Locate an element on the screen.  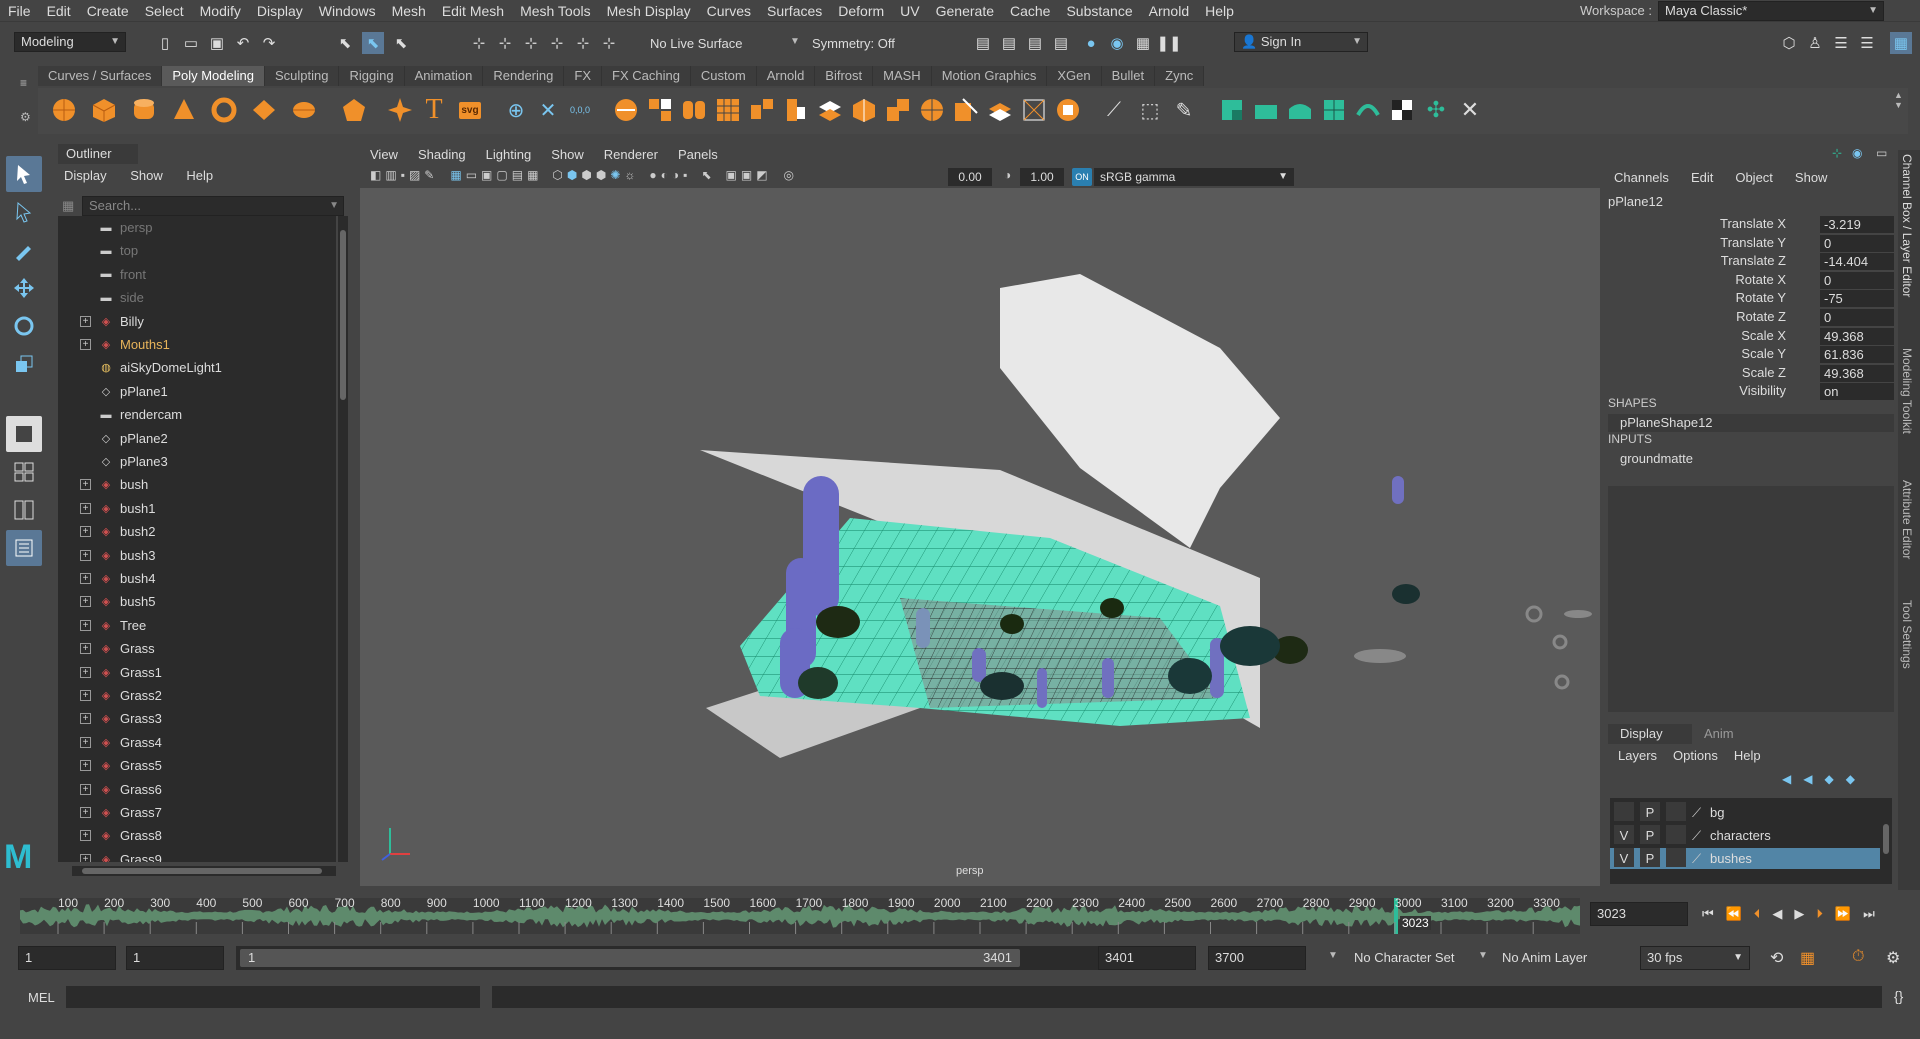
shelf-tab-custom: Custom is located at coordinates (723, 76).